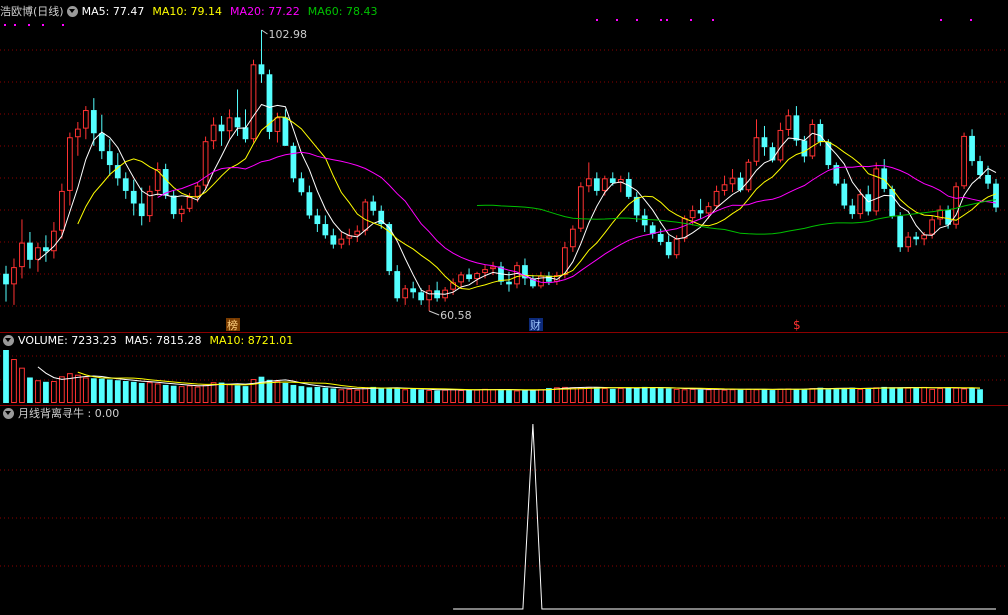 This screenshot has height=615, width=1008. Describe the element at coordinates (535, 325) in the screenshot. I see `event-marker-cai: 财` at that location.